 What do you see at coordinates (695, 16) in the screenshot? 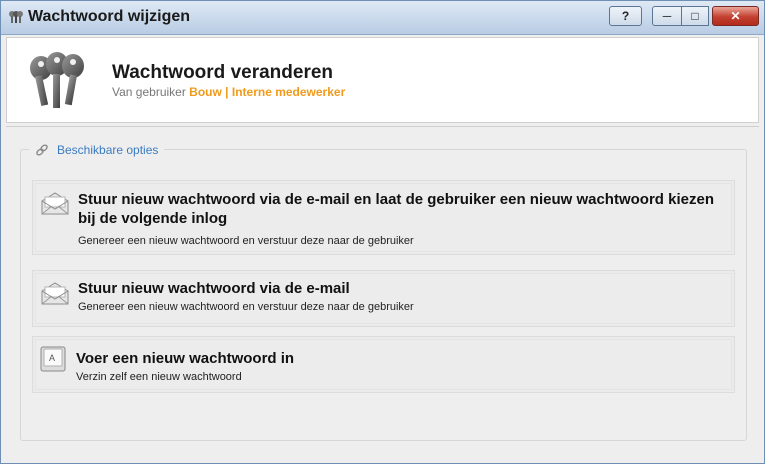
I see `maximize-button: □` at bounding box center [695, 16].